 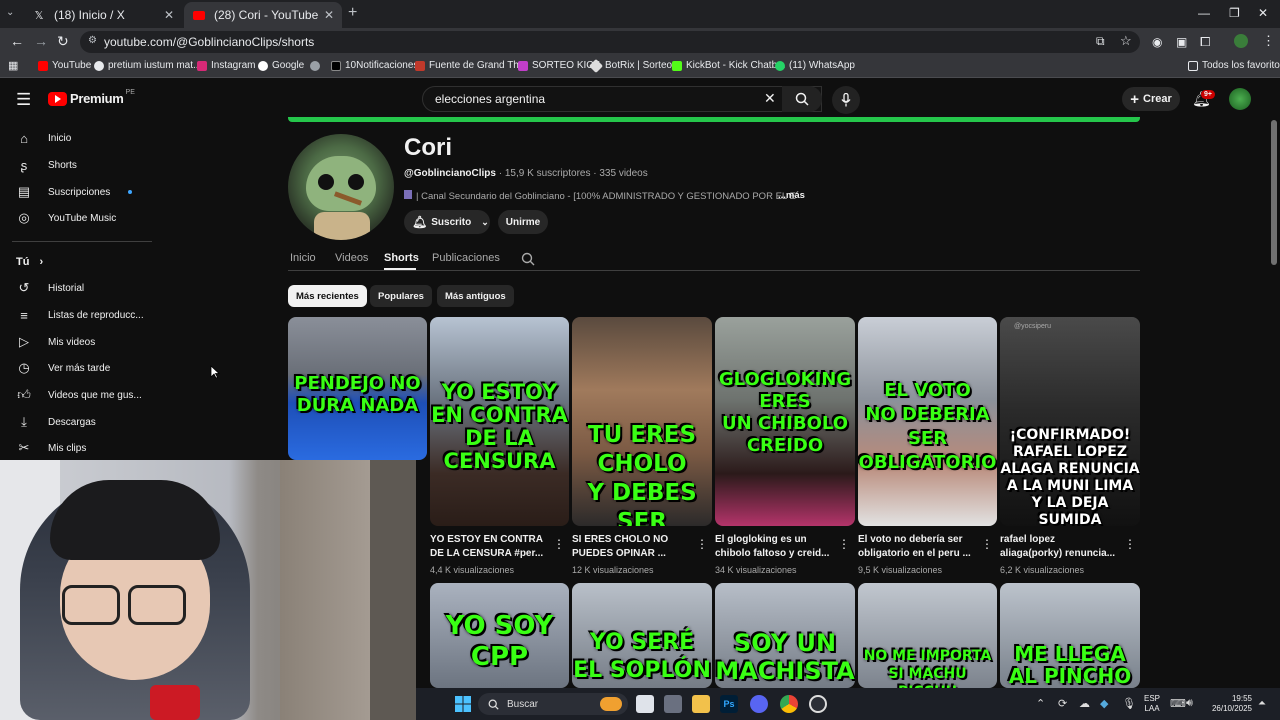 What do you see at coordinates (103, 15) in the screenshot?
I see `browser-tab-x: 𝕏 (18) Inicio / X ✕` at bounding box center [103, 15].